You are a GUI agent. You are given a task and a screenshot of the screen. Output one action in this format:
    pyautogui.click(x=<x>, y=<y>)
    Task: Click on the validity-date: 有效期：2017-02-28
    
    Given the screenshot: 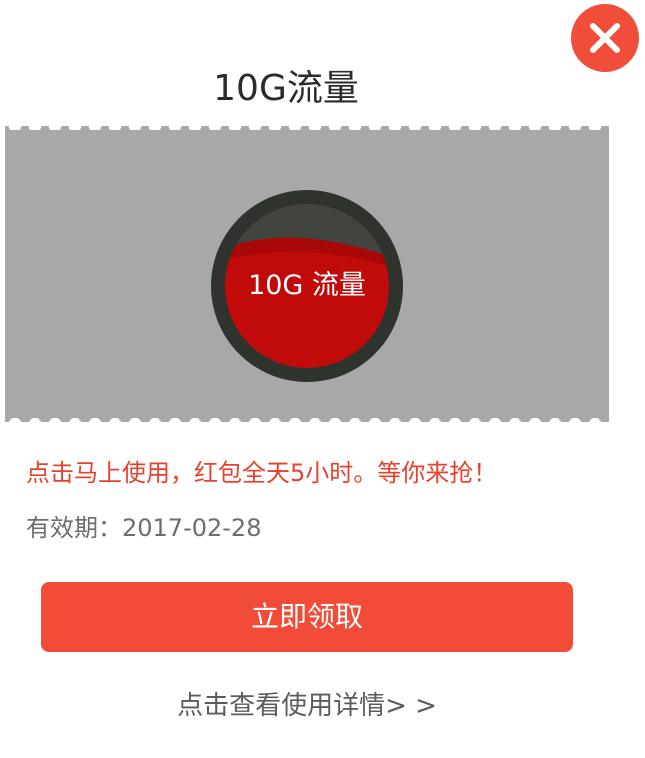 What is the action you would take?
    pyautogui.click(x=144, y=528)
    